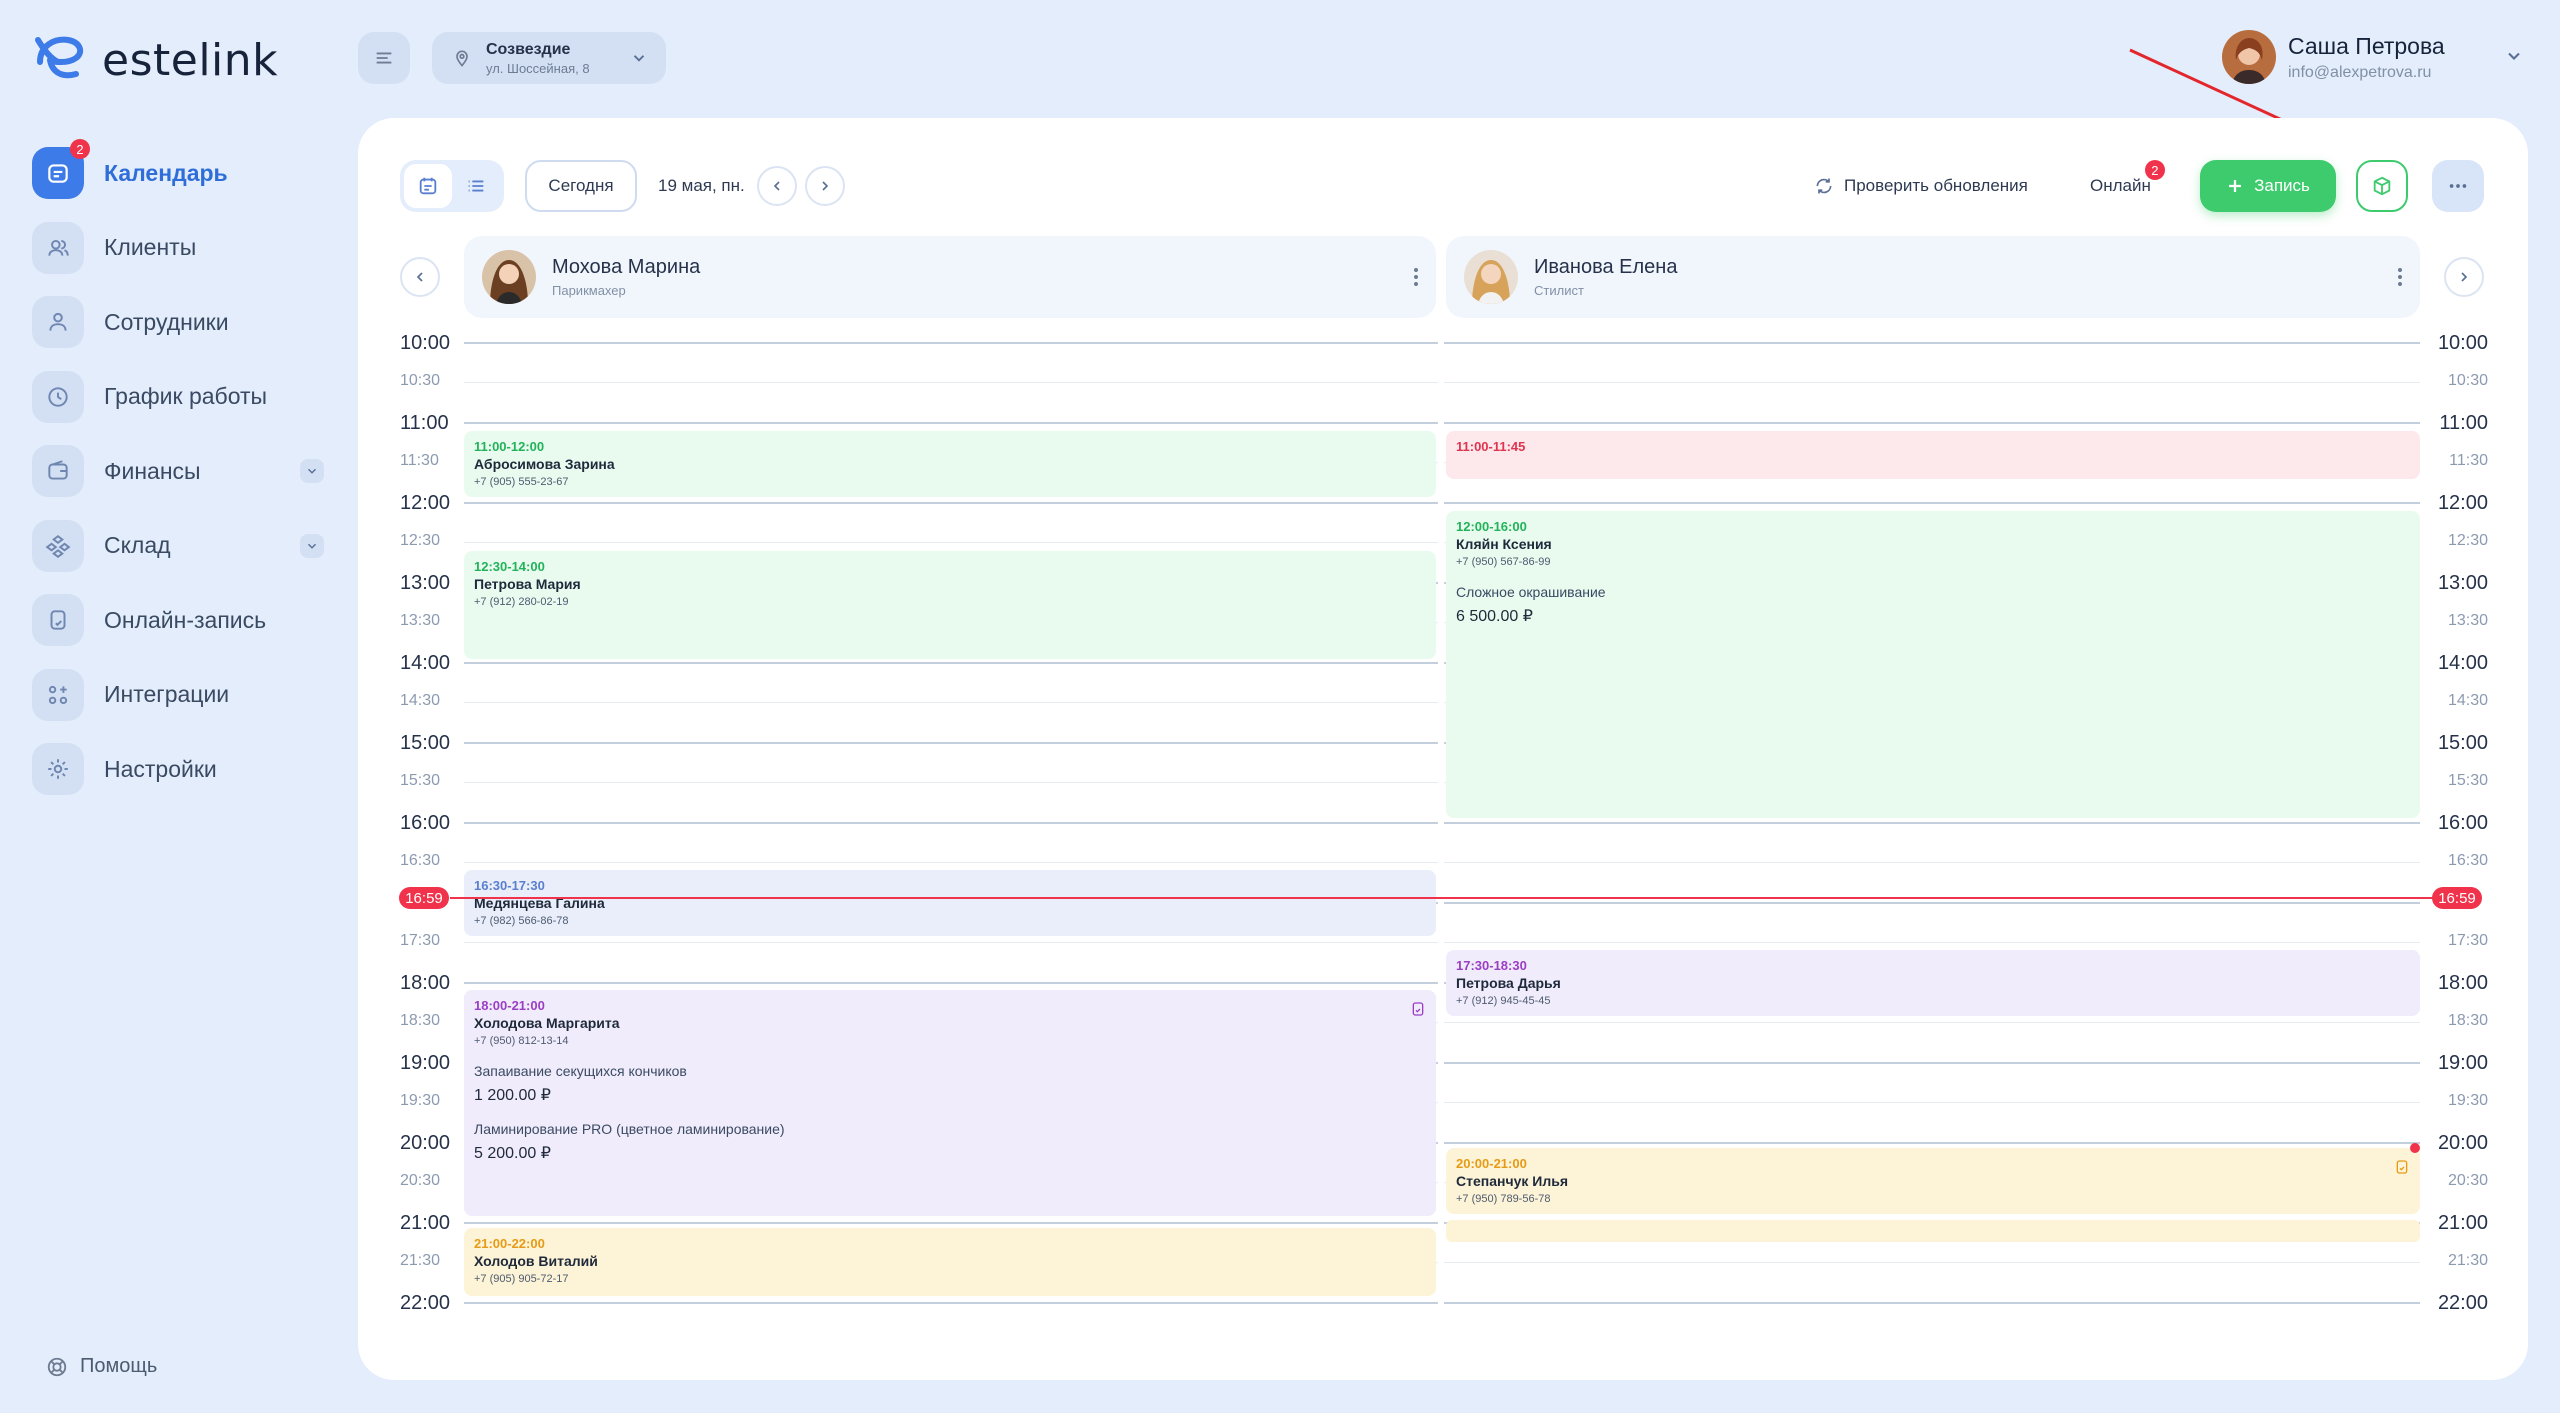 The width and height of the screenshot is (2560, 1413). What do you see at coordinates (751, 186) in the screenshot?
I see `date-nav: 19 мая, пн.` at bounding box center [751, 186].